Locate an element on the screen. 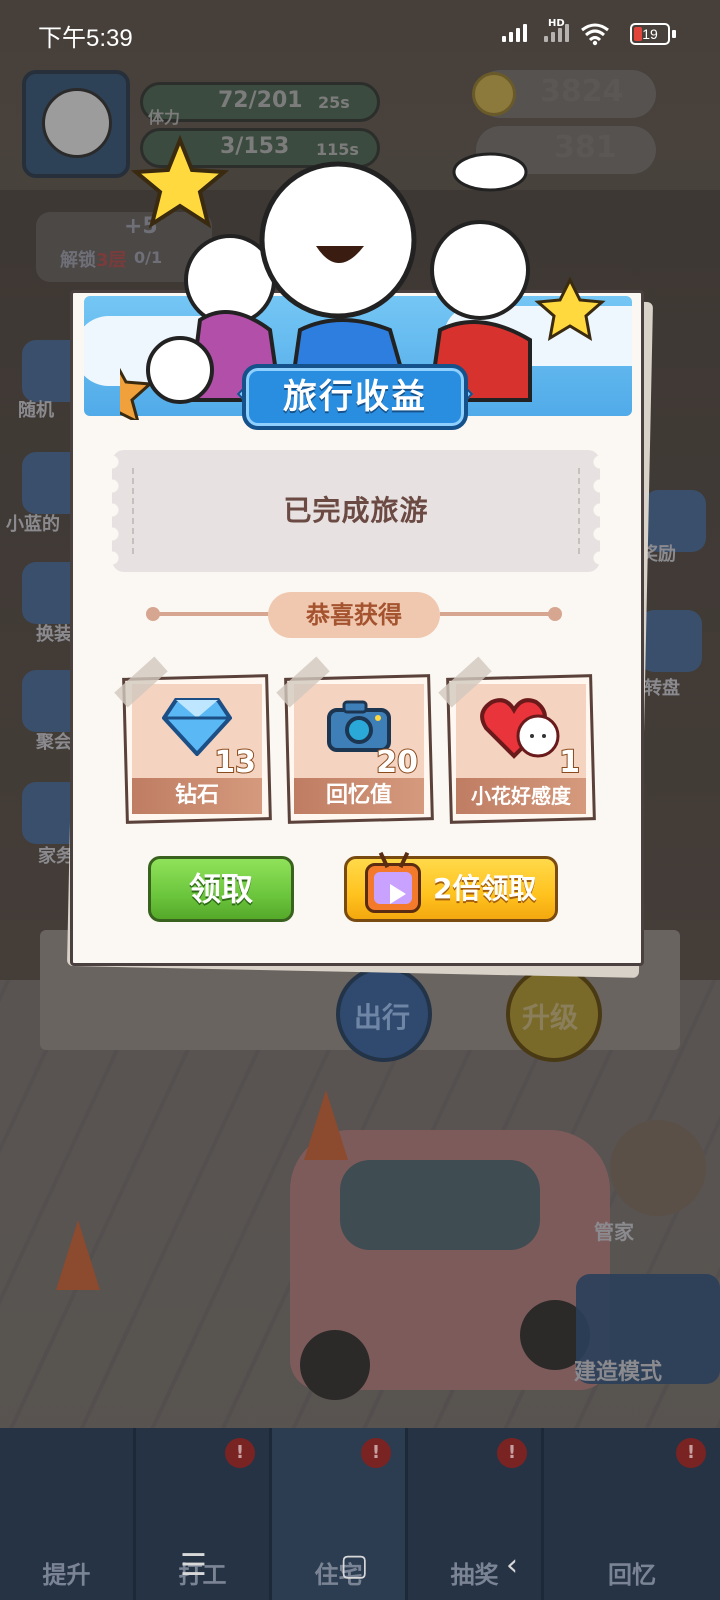  reward-count: 1 is located at coordinates (569, 762).